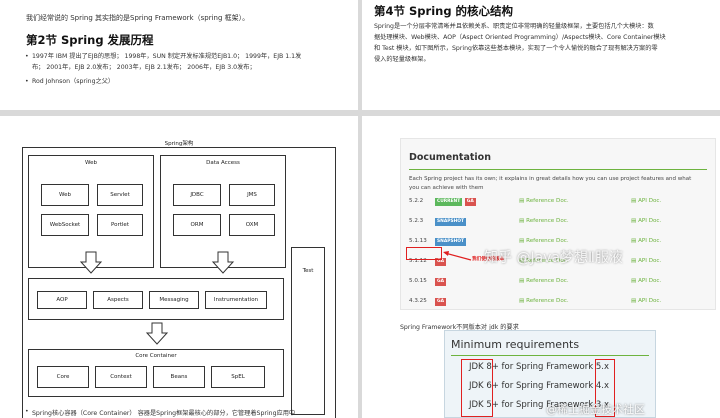  I want to click on highlight-box-jdk, so click(477, 388).